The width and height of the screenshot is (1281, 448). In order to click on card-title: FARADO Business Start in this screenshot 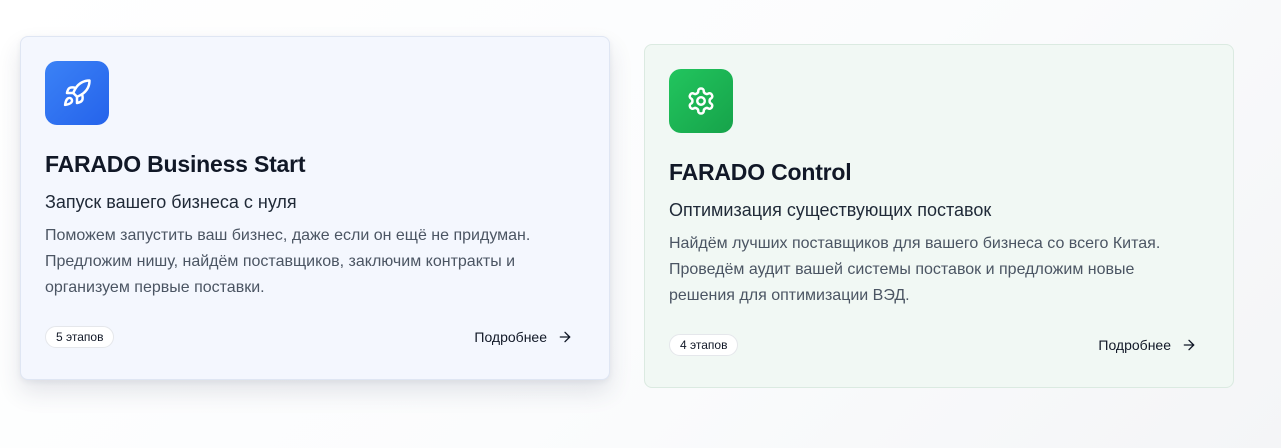, I will do `click(175, 164)`.